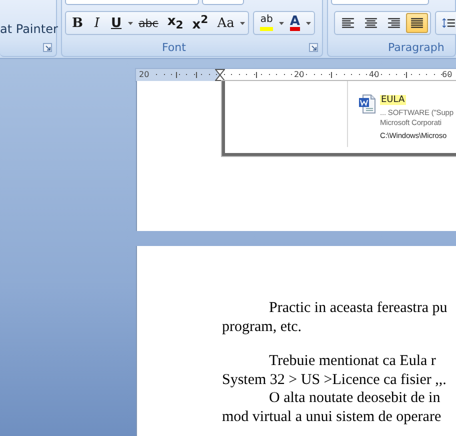 This screenshot has width=456, height=436. Describe the element at coordinates (225, 23) in the screenshot. I see `change-case-button: Aa` at that location.